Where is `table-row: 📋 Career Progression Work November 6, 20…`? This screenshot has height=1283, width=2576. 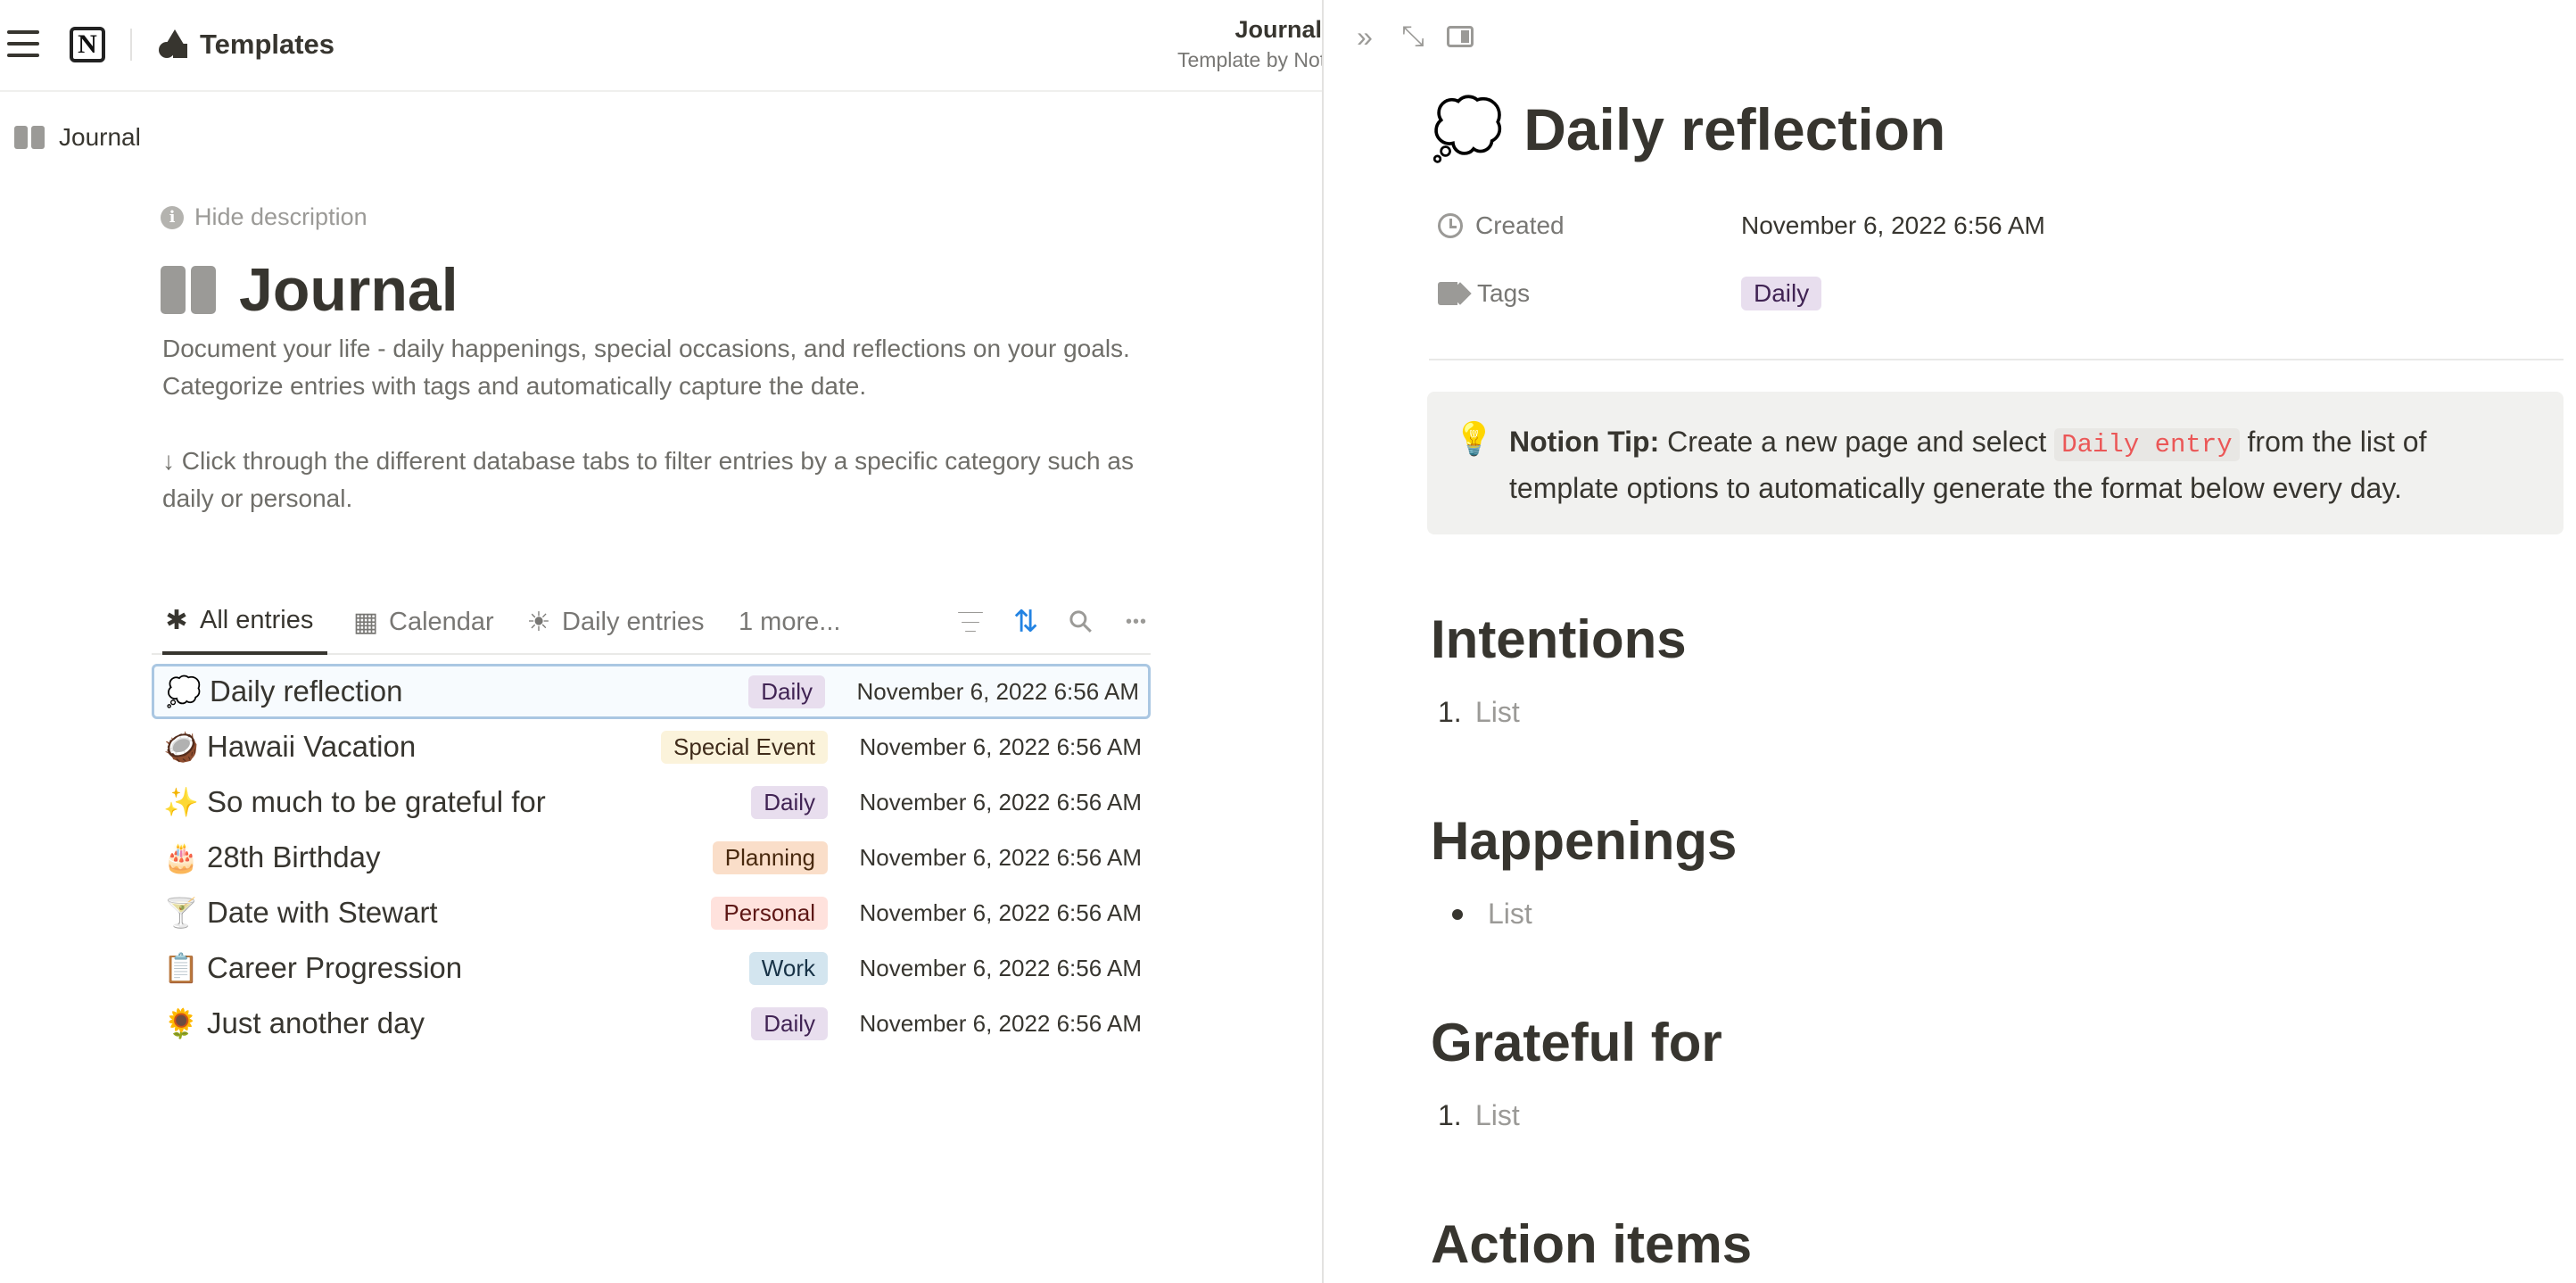
table-row: 📋 Career Progression Work November 6, 20… is located at coordinates (652, 968).